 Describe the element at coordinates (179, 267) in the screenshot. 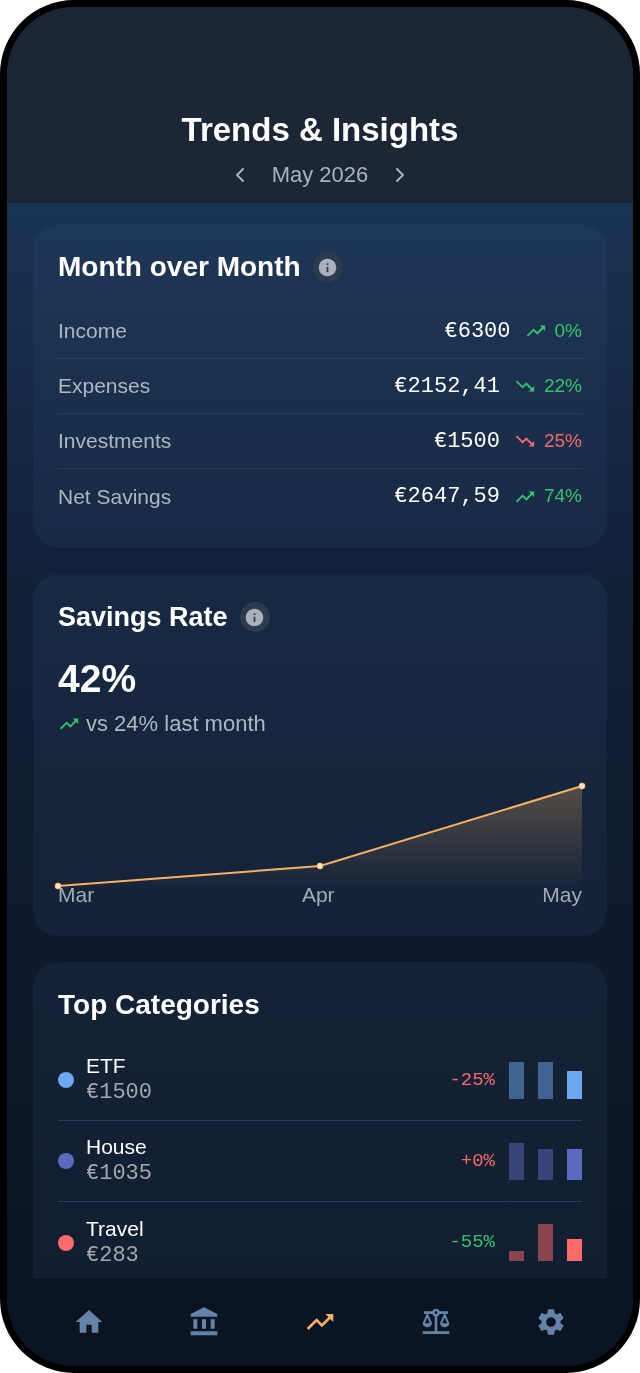

I see `card-title: Month over Month` at that location.